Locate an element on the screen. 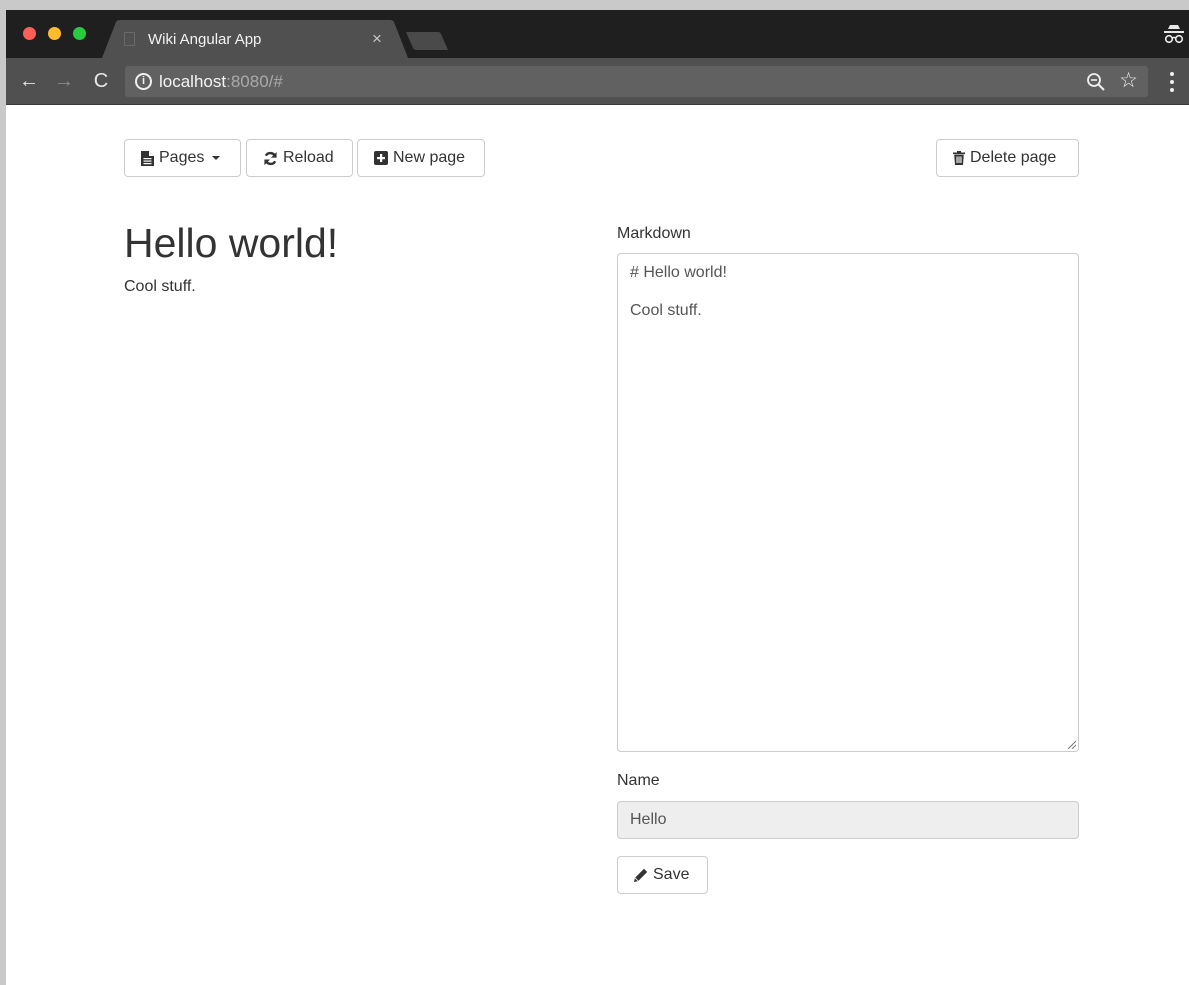  url-rest: :8080/# is located at coordinates (254, 81).